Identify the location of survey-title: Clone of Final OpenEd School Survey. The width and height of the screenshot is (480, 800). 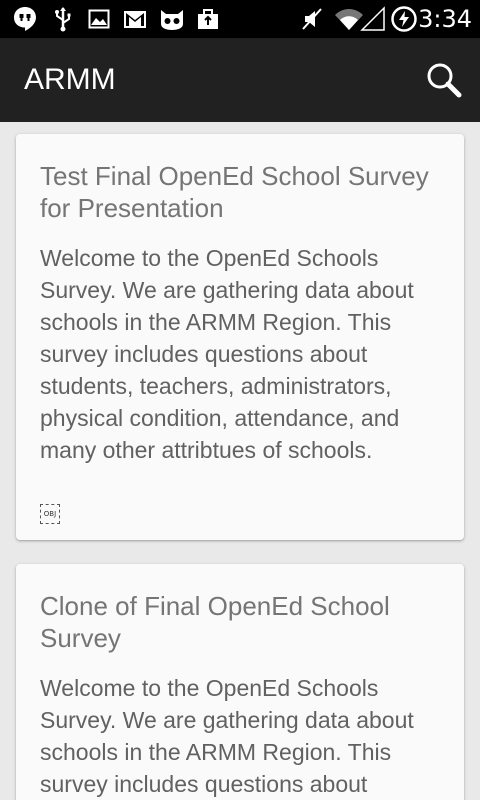
(215, 622).